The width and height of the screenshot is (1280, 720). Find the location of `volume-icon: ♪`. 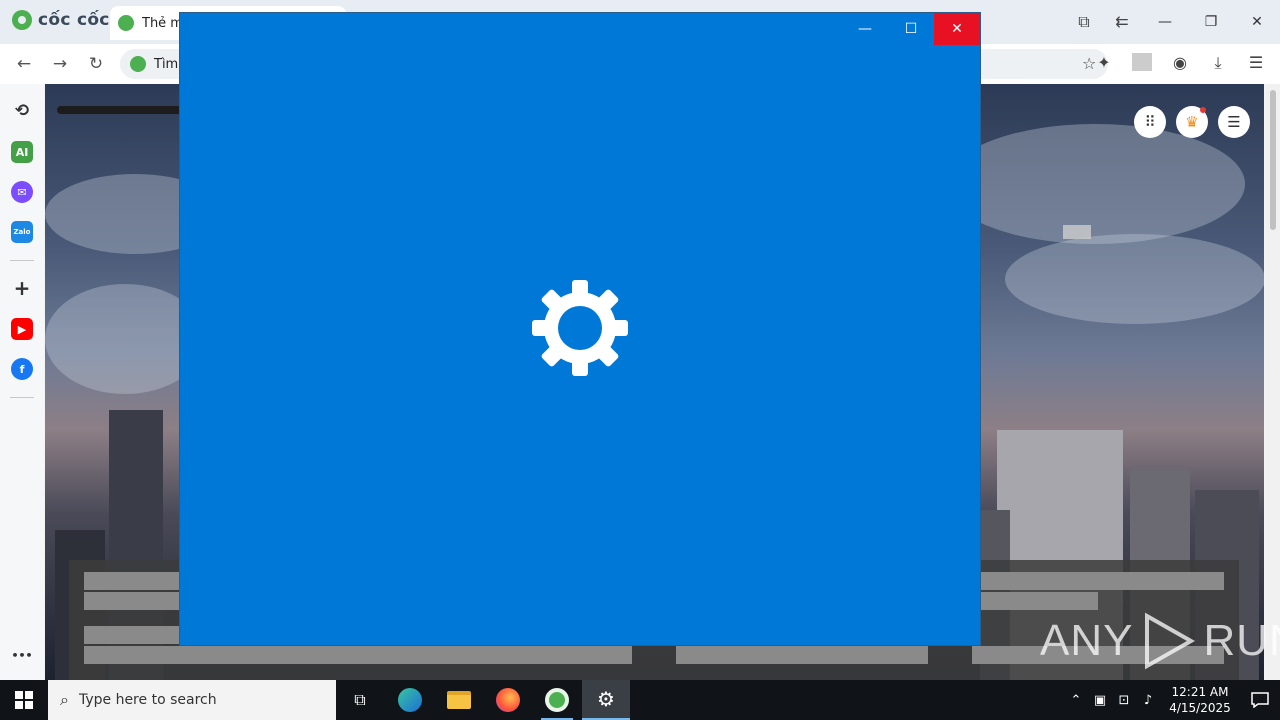

volume-icon: ♪ is located at coordinates (1148, 700).